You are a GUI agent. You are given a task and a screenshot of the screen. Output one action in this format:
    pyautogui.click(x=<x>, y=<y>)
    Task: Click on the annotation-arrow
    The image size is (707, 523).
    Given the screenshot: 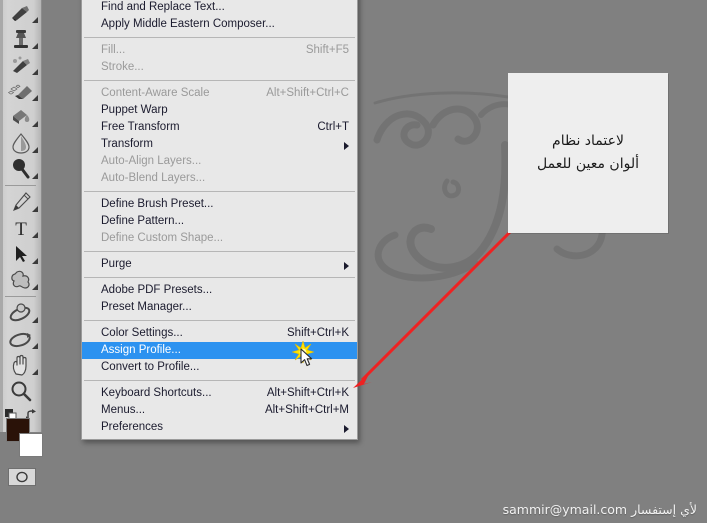 What is the action you would take?
    pyautogui.click(x=432, y=309)
    